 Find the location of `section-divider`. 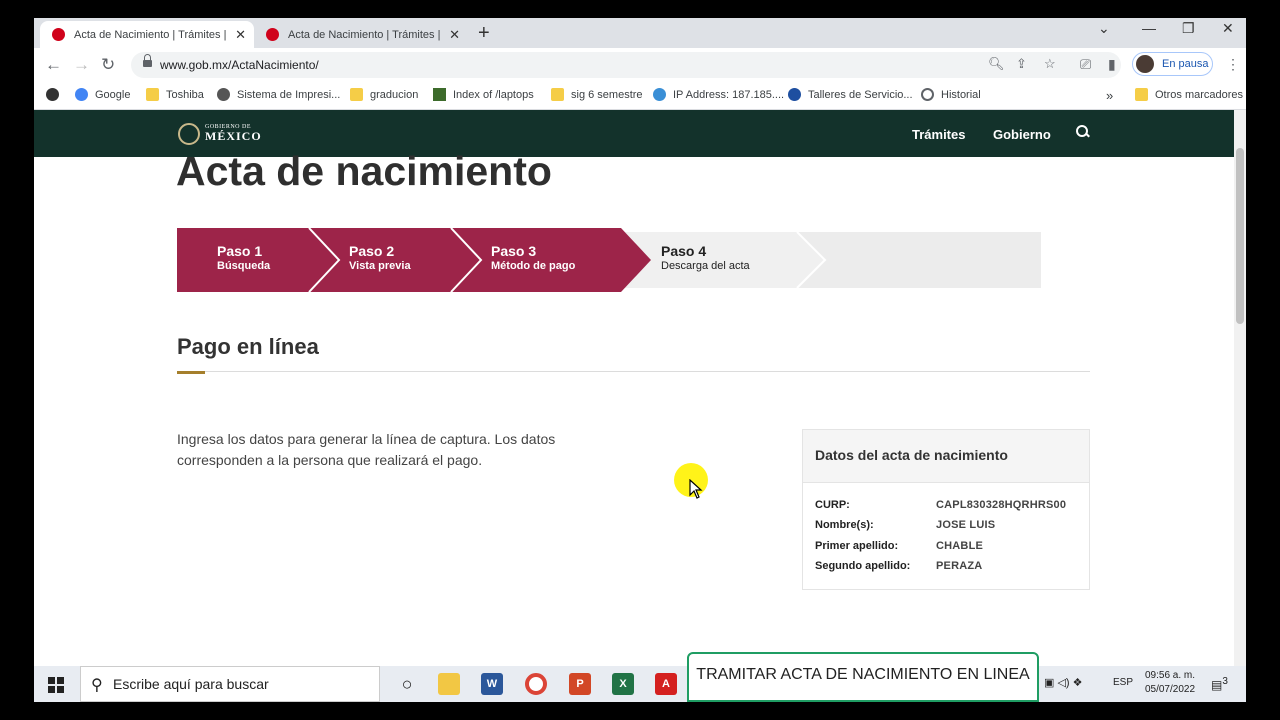

section-divider is located at coordinates (633, 371).